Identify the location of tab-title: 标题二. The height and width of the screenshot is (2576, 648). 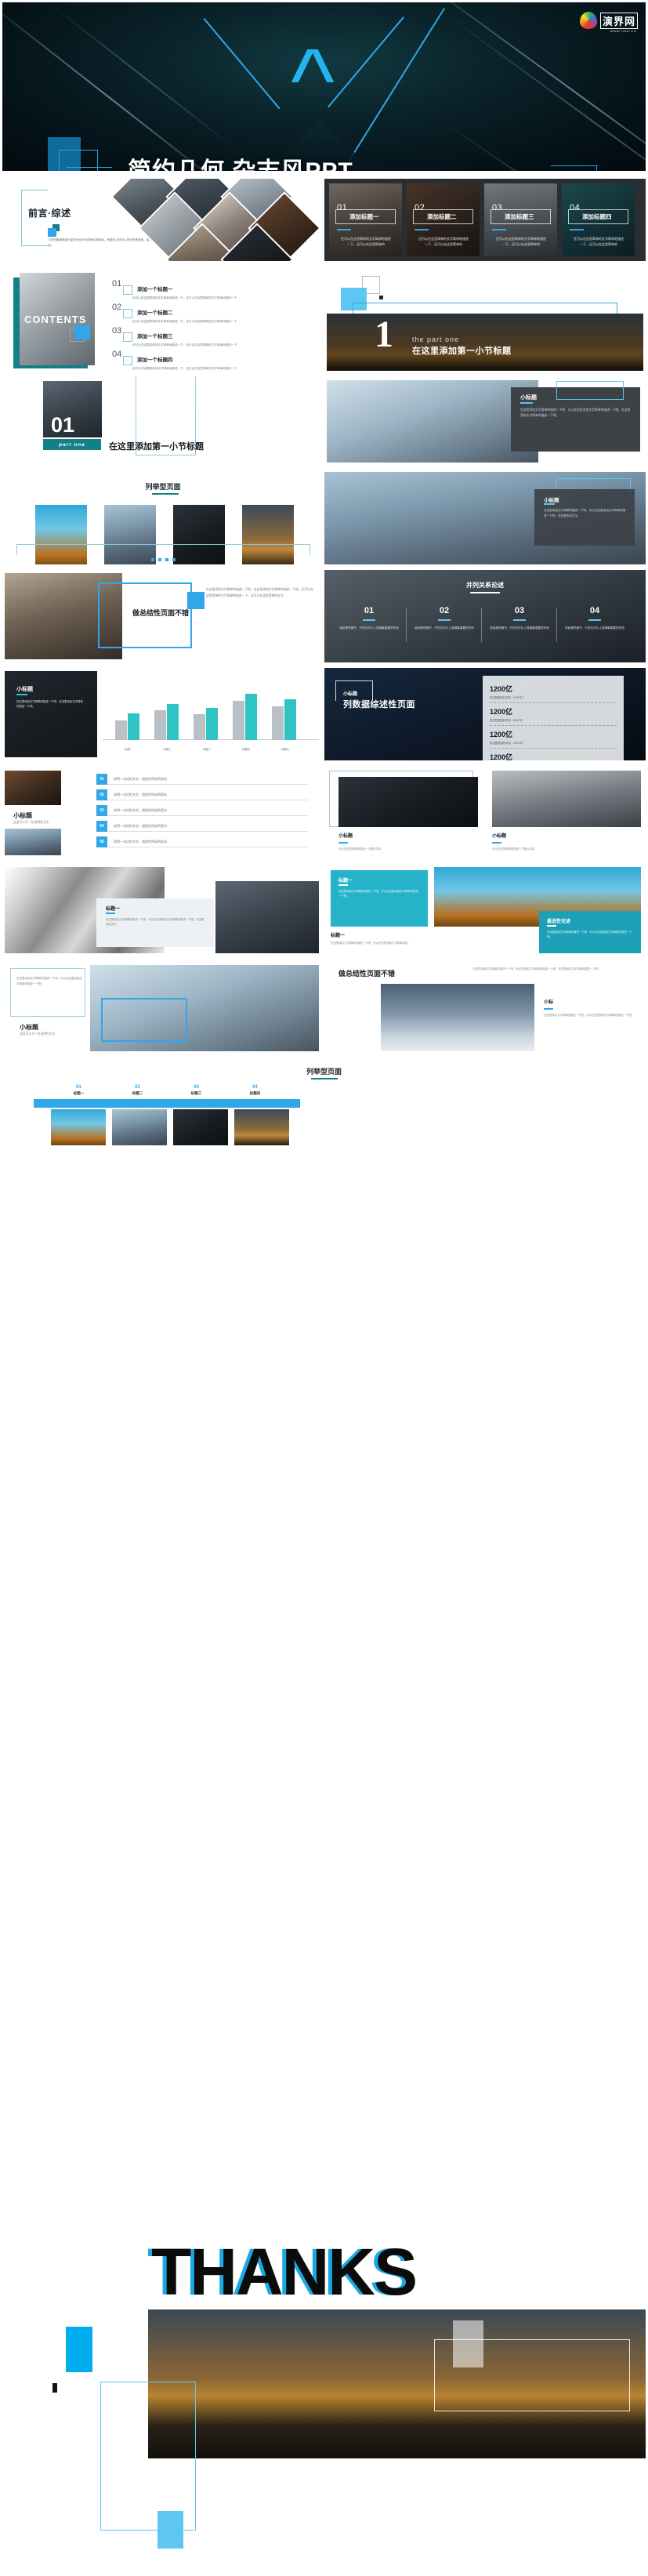
(137, 1093).